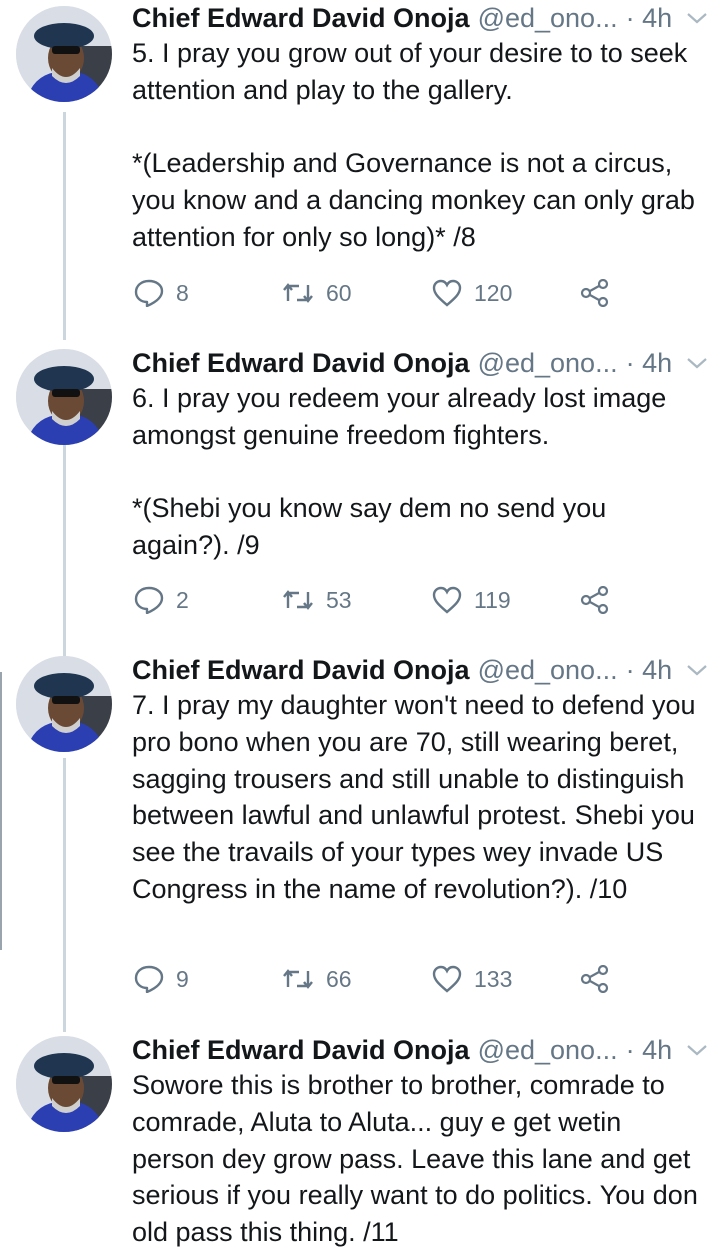  What do you see at coordinates (182, 978) in the screenshot?
I see `reply-count: 9` at bounding box center [182, 978].